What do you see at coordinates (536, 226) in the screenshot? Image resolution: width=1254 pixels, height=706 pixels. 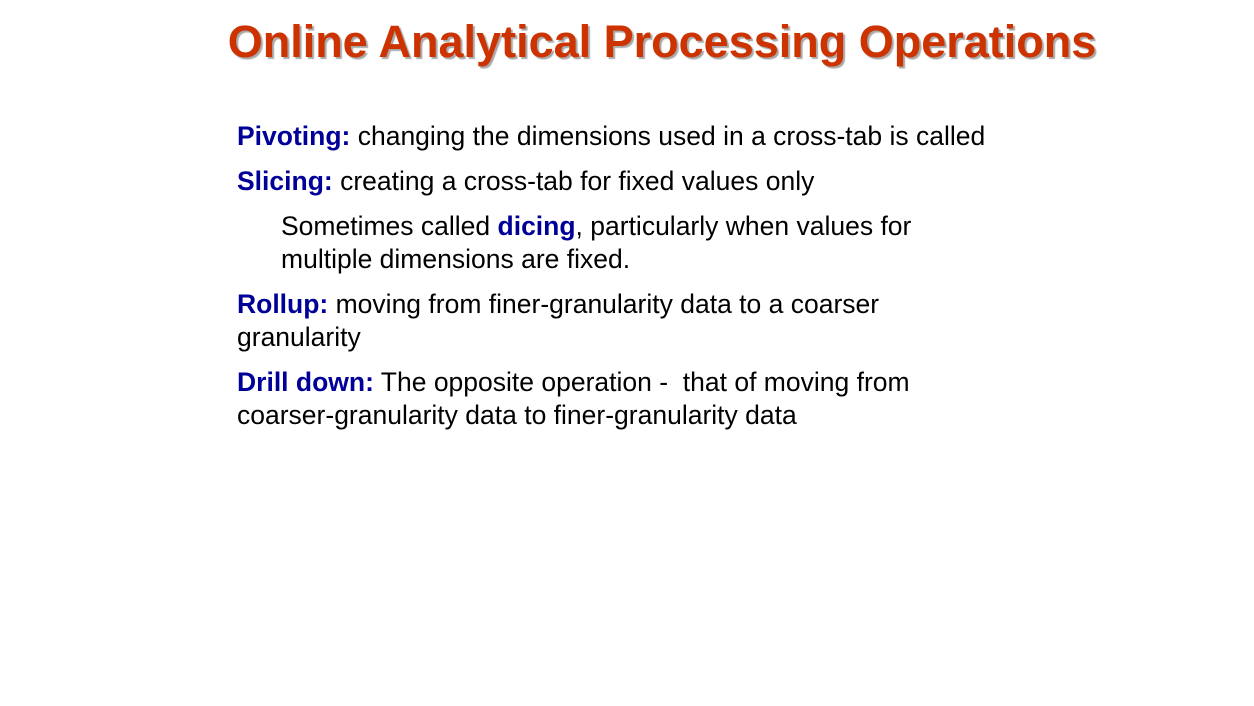 I see `term-dicing: dicing` at bounding box center [536, 226].